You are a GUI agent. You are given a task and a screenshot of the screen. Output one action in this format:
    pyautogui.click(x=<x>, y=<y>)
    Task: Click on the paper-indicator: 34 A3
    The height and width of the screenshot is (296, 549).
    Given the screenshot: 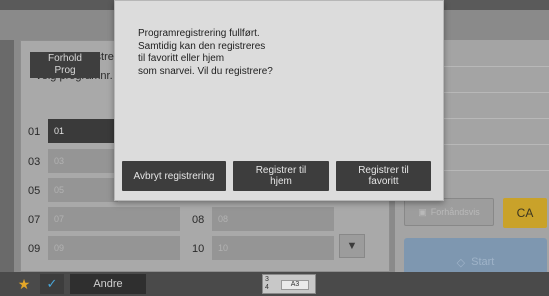 What is the action you would take?
    pyautogui.click(x=289, y=284)
    